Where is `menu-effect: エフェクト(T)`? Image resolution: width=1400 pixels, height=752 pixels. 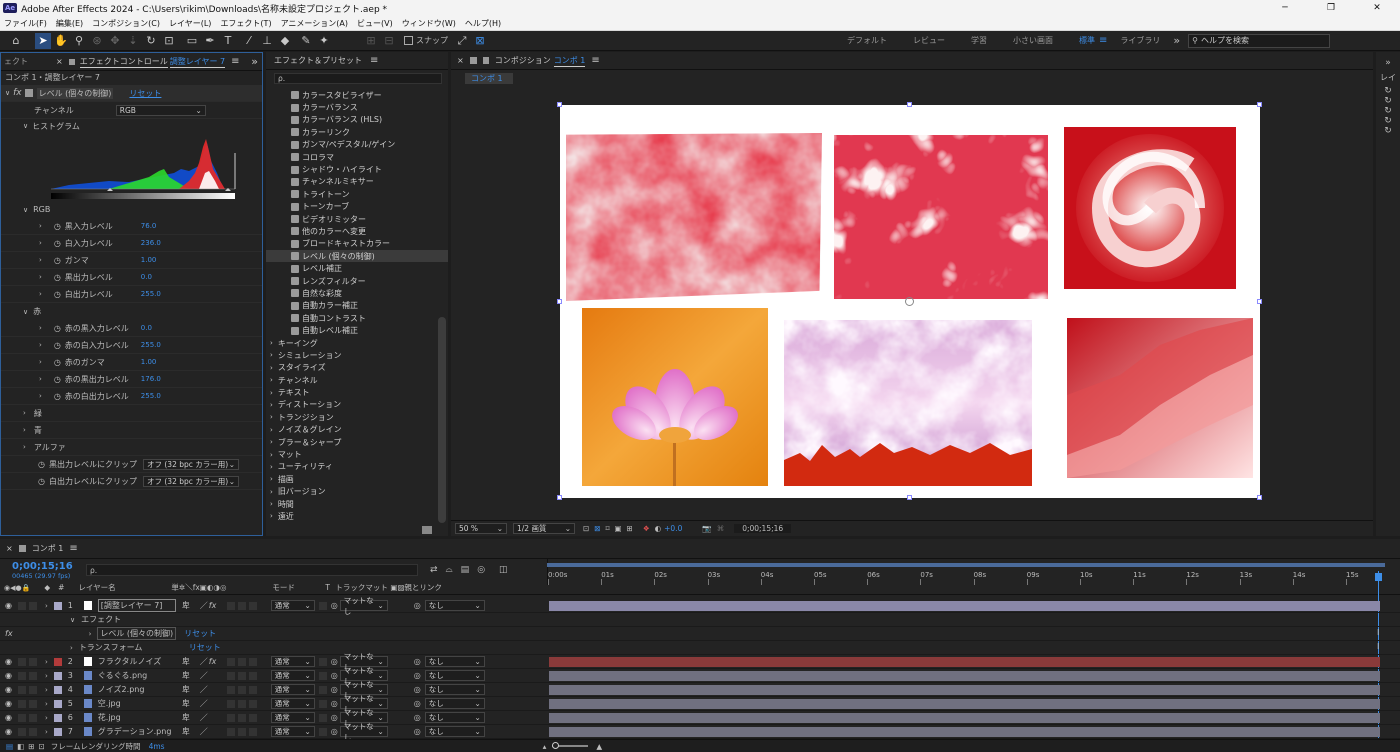
menu-effect: エフェクト(T) is located at coordinates (245, 23).